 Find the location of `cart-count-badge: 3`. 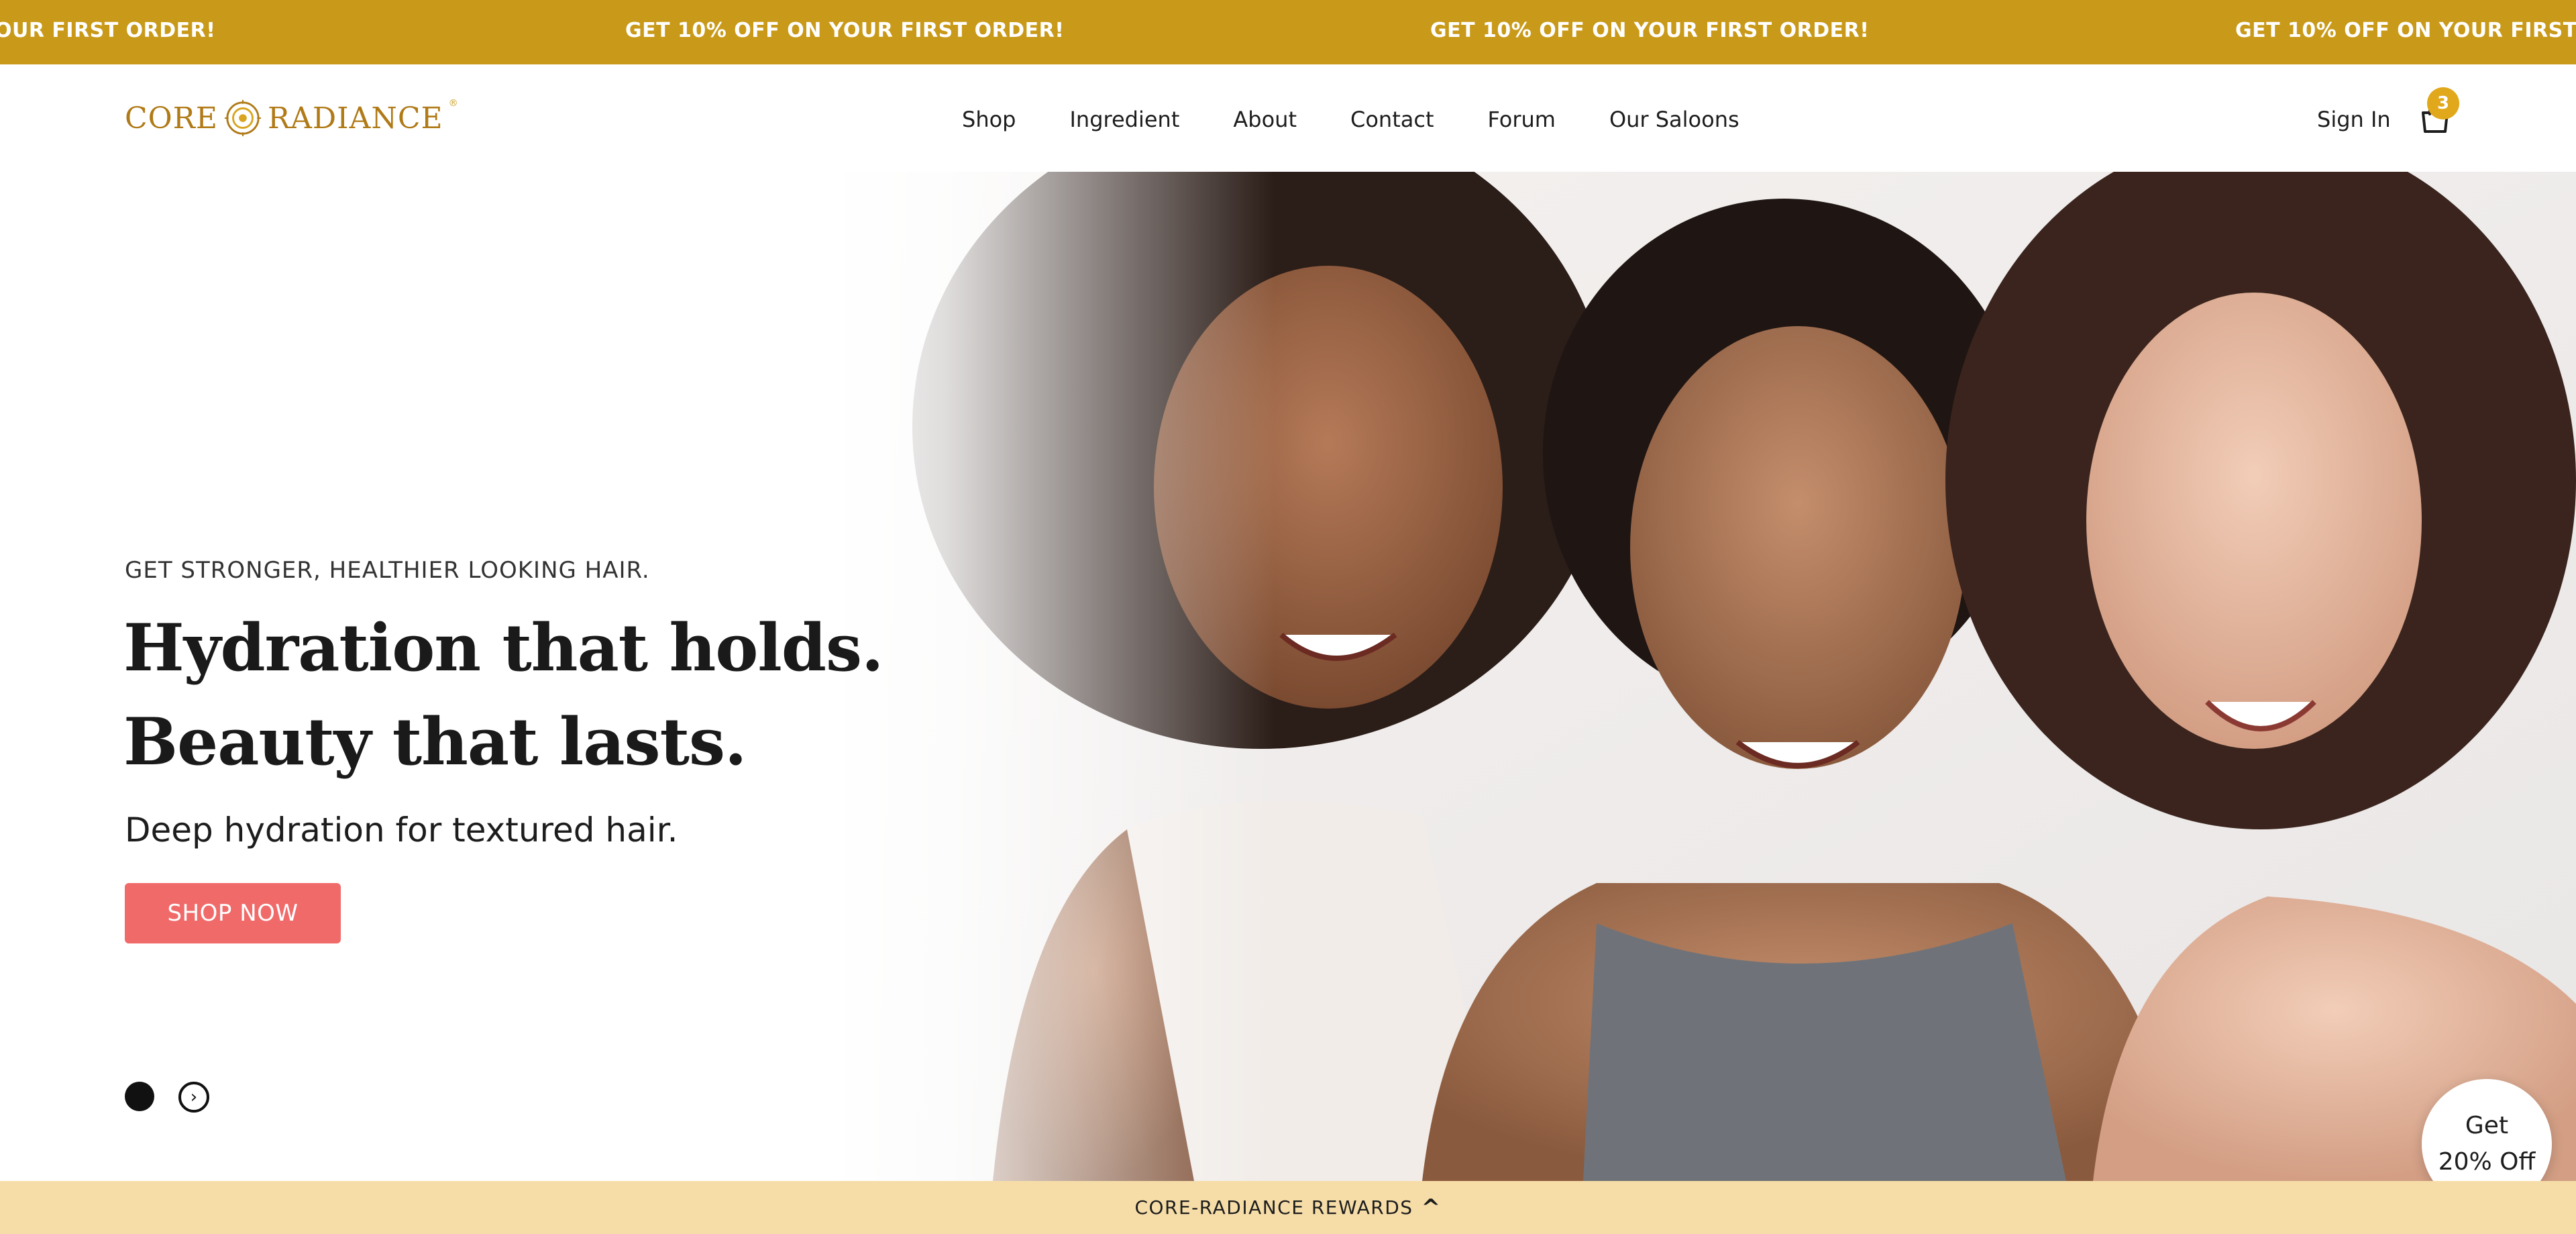

cart-count-badge: 3 is located at coordinates (2443, 103).